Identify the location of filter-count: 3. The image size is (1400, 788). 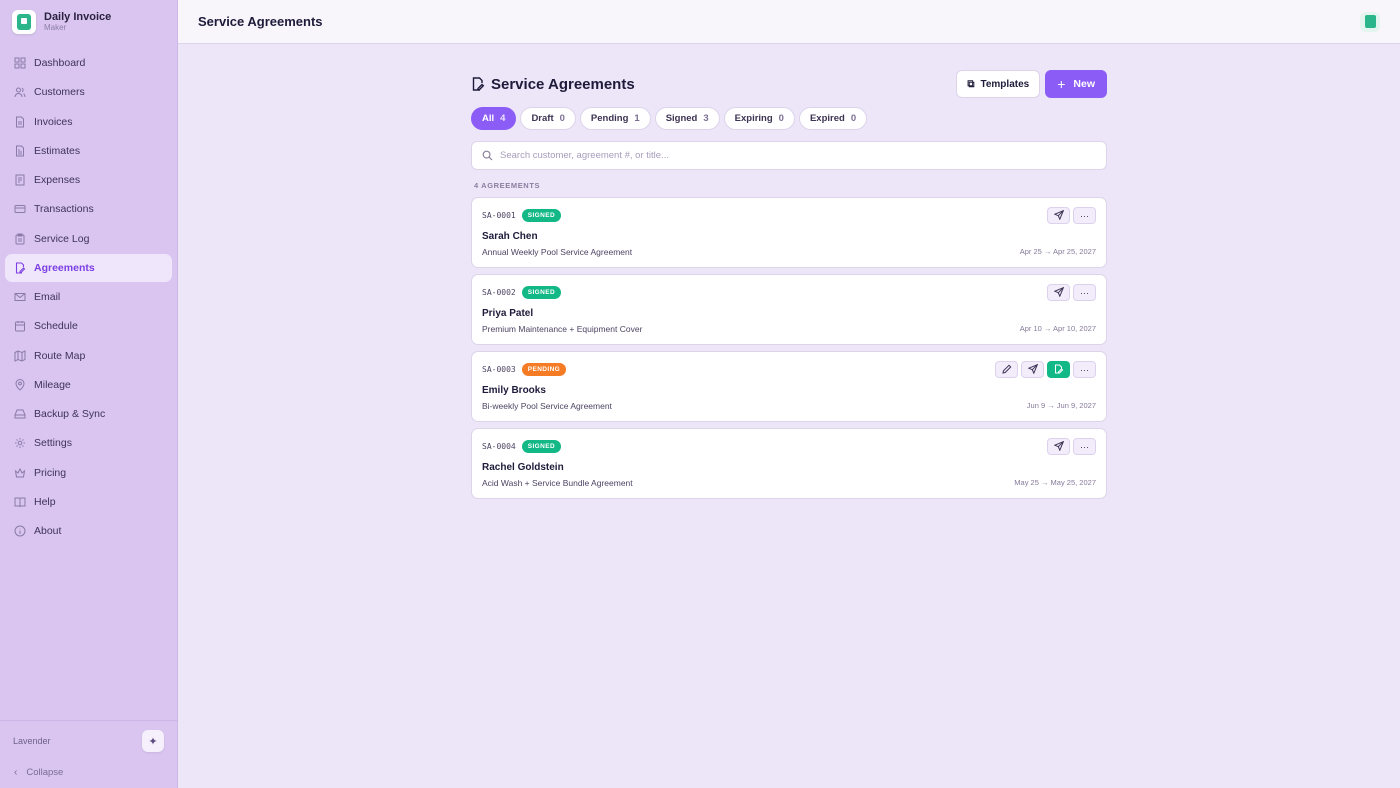
(706, 118).